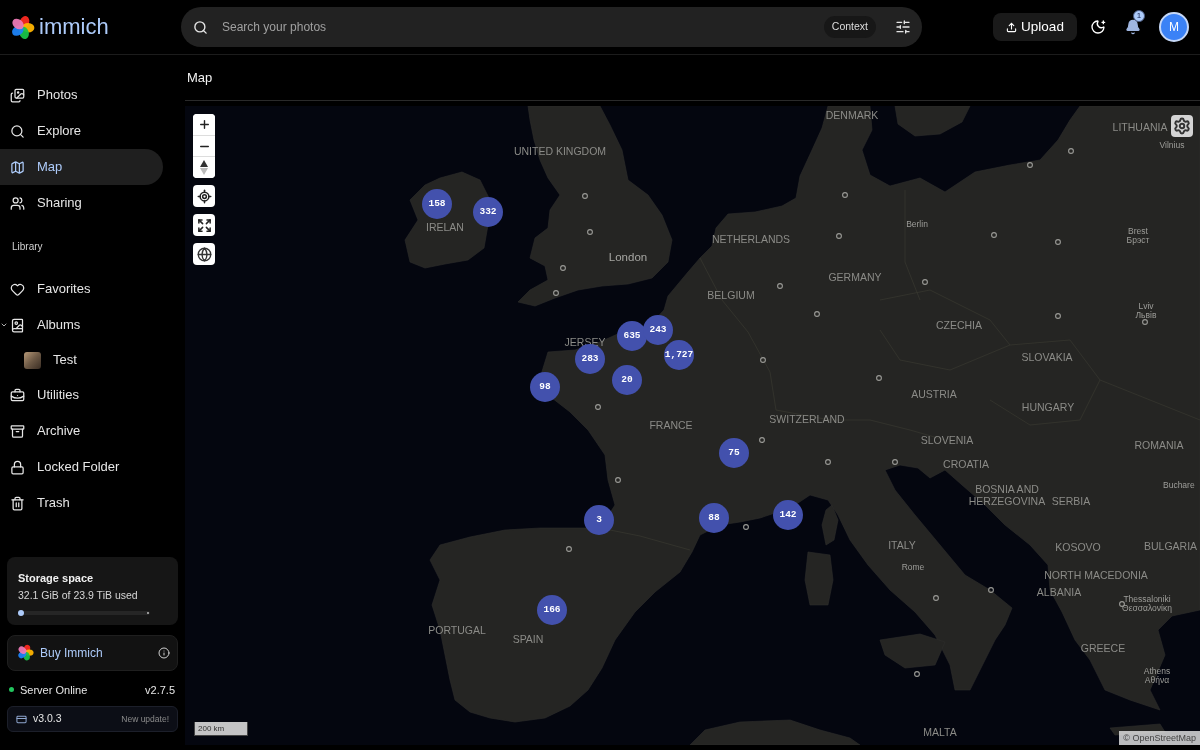  What do you see at coordinates (731, 296) in the screenshot?
I see `country-label: BELGIUM` at bounding box center [731, 296].